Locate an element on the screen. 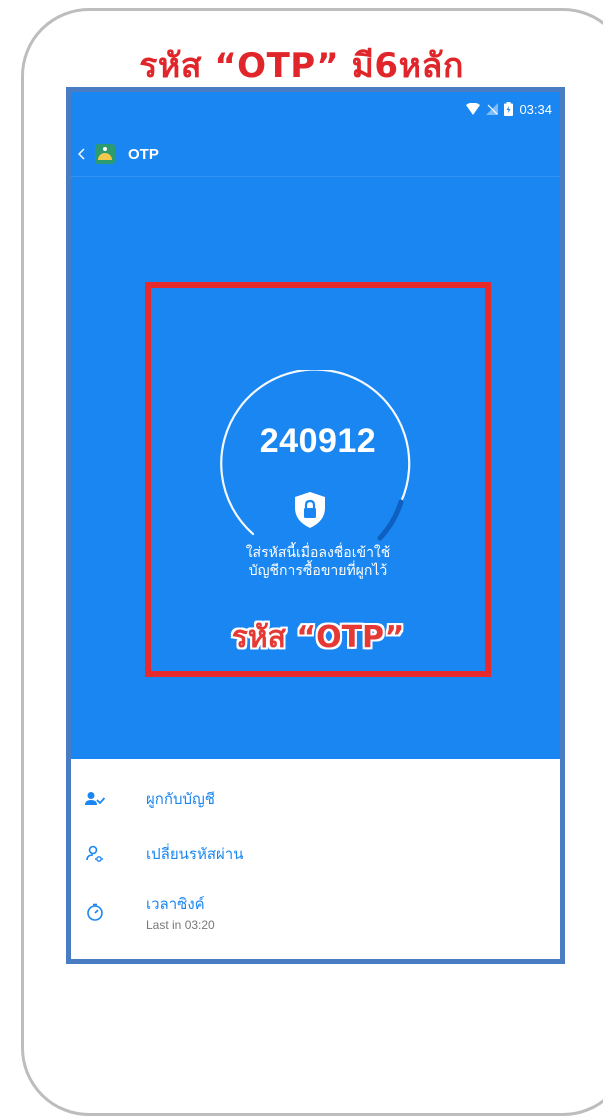 This screenshot has height=1116, width=603. battery-icon is located at coordinates (509, 109).